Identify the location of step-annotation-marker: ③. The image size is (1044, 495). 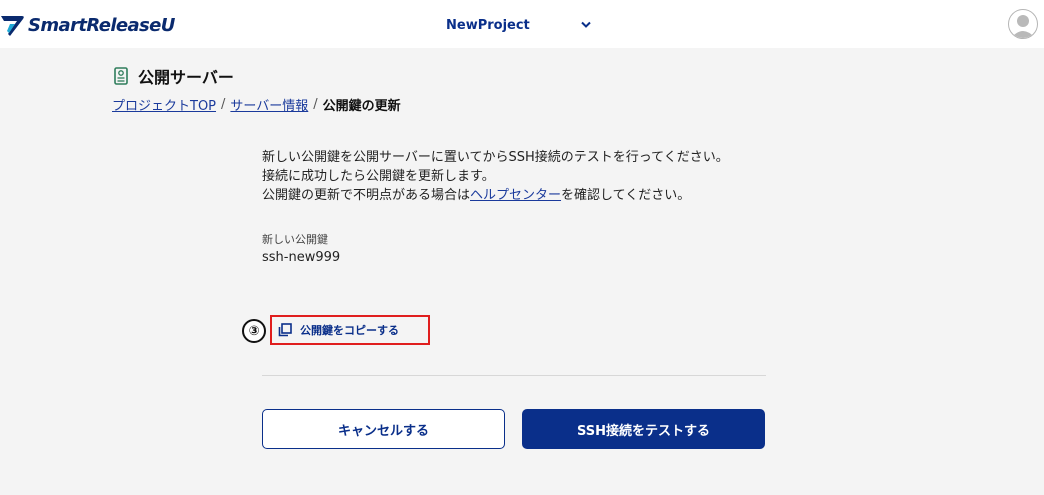
(254, 331).